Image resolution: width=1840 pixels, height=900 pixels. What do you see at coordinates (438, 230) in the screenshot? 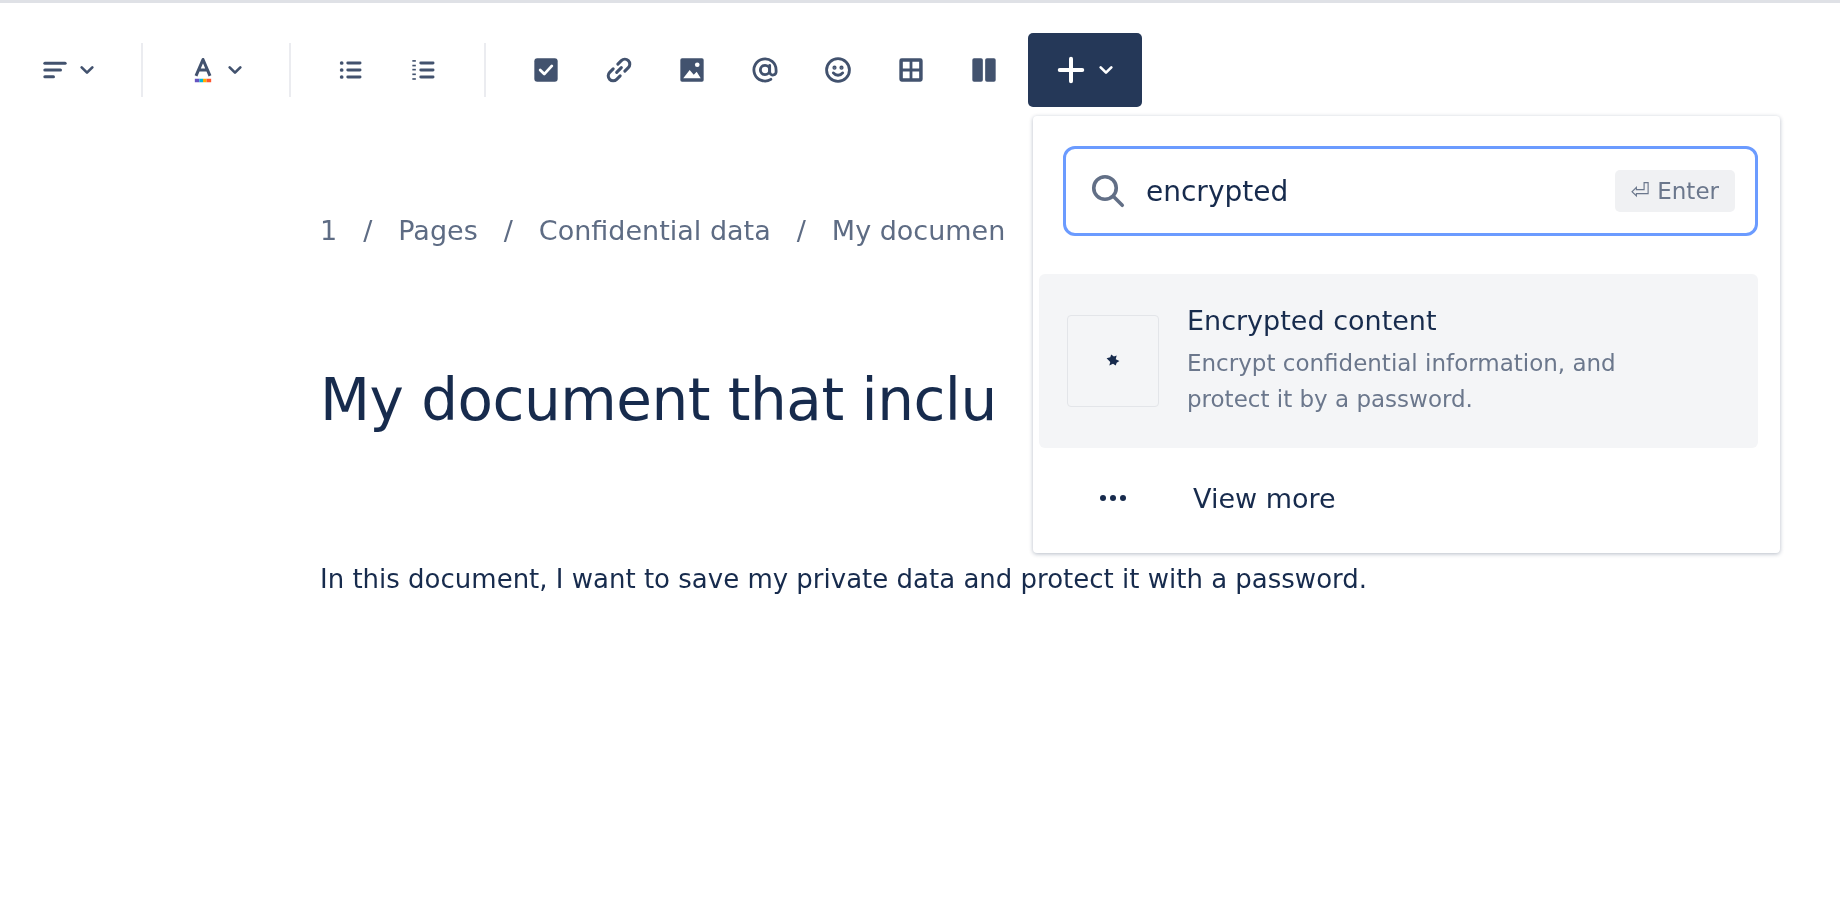
I see `breadcrumb-link: Pages` at bounding box center [438, 230].